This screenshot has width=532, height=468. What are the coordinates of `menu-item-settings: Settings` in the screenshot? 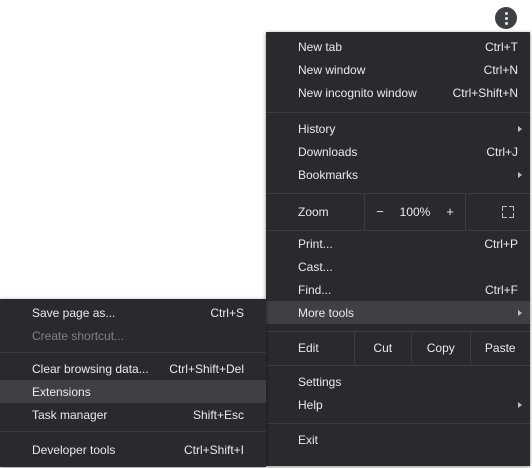 It's located at (398, 381).